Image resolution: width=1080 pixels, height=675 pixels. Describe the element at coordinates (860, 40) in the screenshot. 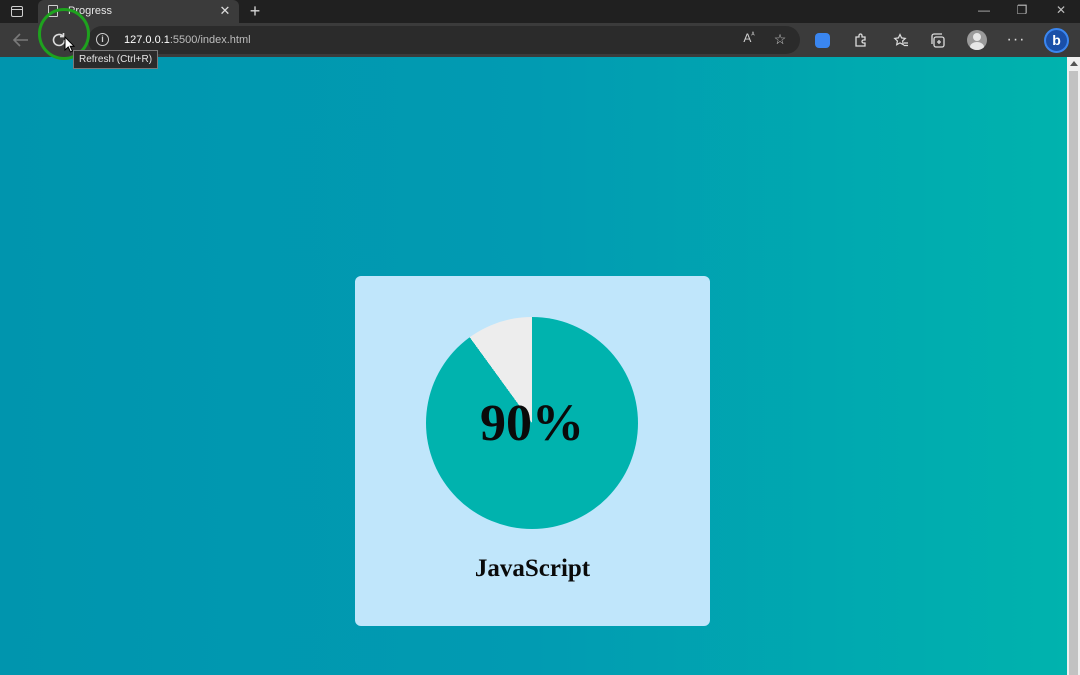

I see `puzzle-icon` at that location.